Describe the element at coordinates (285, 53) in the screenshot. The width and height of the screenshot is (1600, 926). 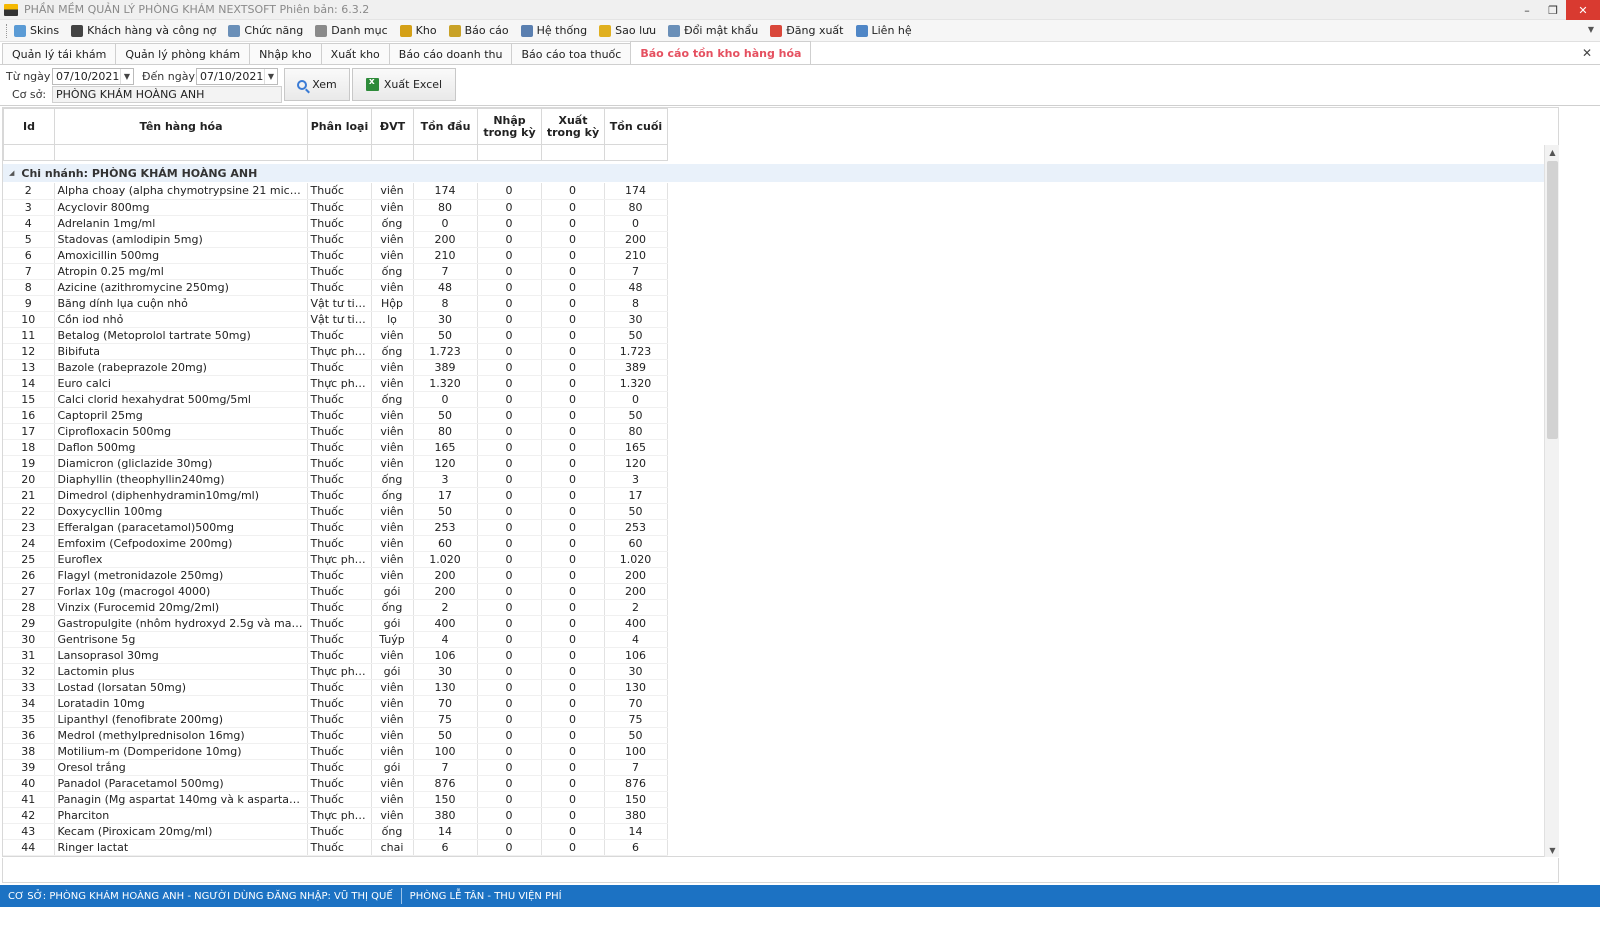
I see `tab-2: Nhập kho` at that location.